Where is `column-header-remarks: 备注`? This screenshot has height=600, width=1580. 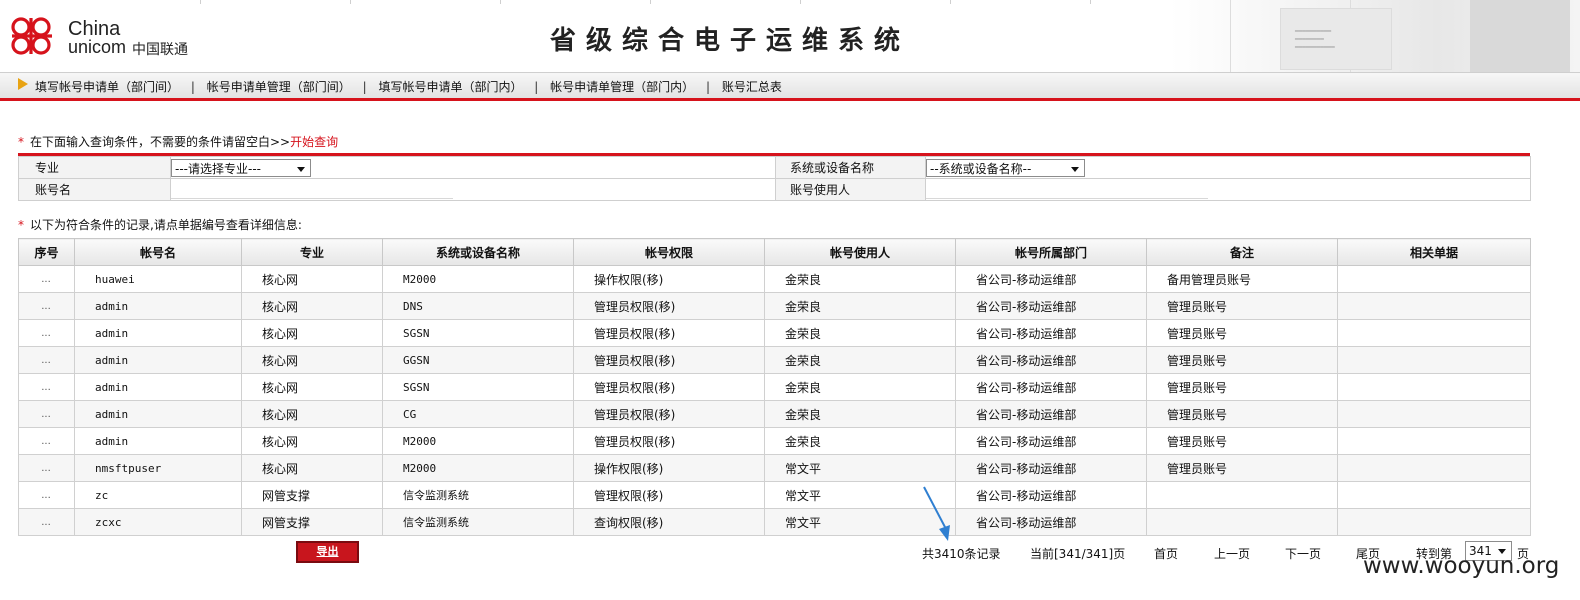 column-header-remarks: 备注 is located at coordinates (1242, 252).